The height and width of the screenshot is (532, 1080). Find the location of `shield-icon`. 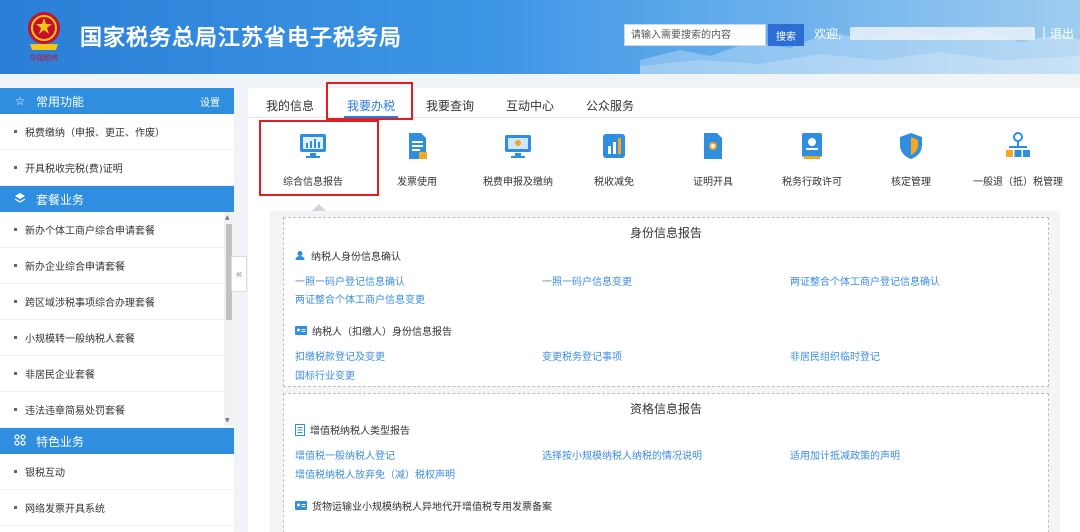

shield-icon is located at coordinates (911, 146).